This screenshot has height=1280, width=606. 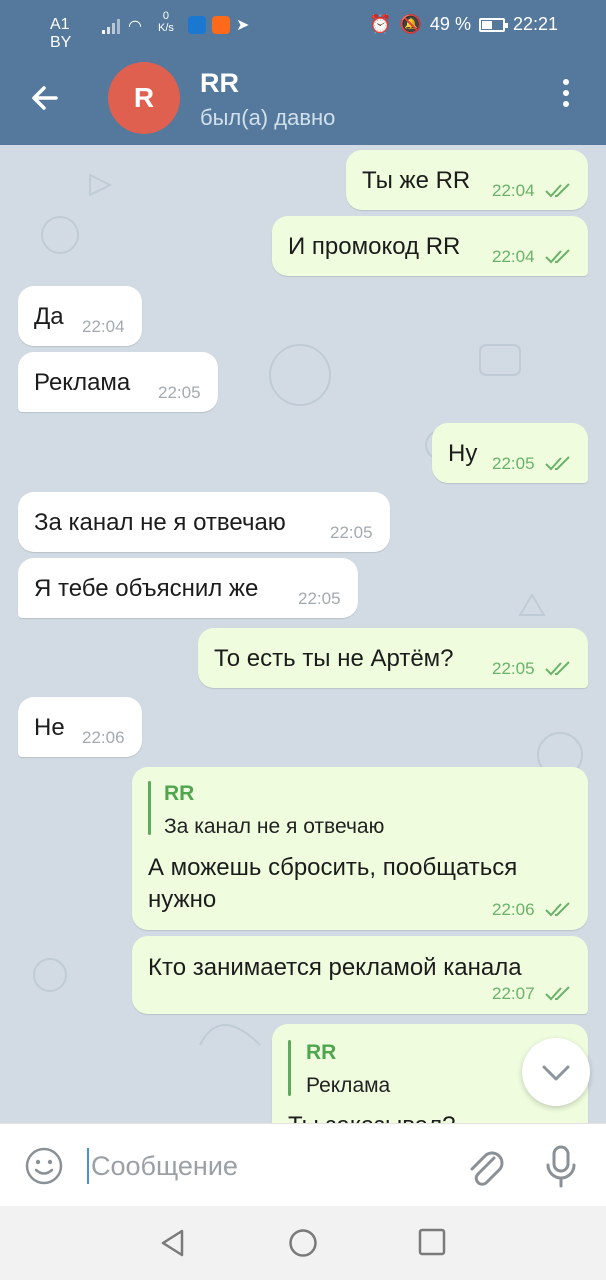 I want to click on message-text: То есть ты не Артём?, so click(x=334, y=658).